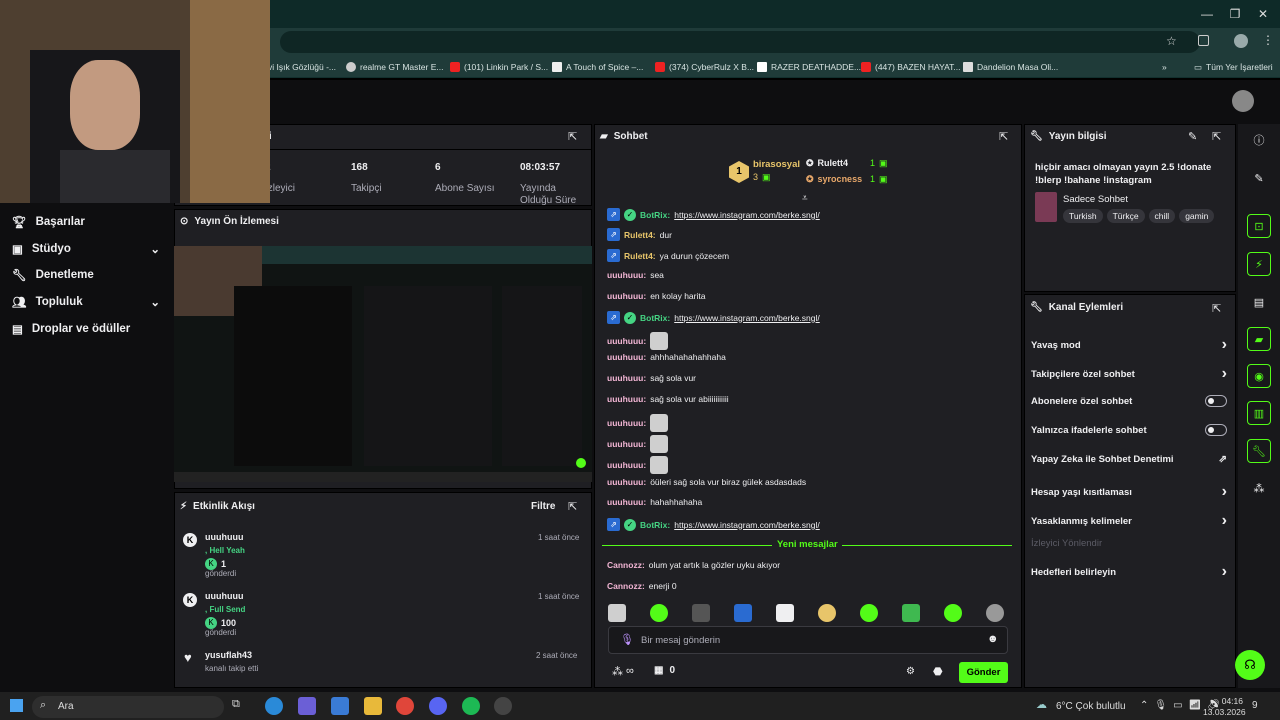 The image size is (1280, 720). I want to click on address-bar, so click(740, 42).